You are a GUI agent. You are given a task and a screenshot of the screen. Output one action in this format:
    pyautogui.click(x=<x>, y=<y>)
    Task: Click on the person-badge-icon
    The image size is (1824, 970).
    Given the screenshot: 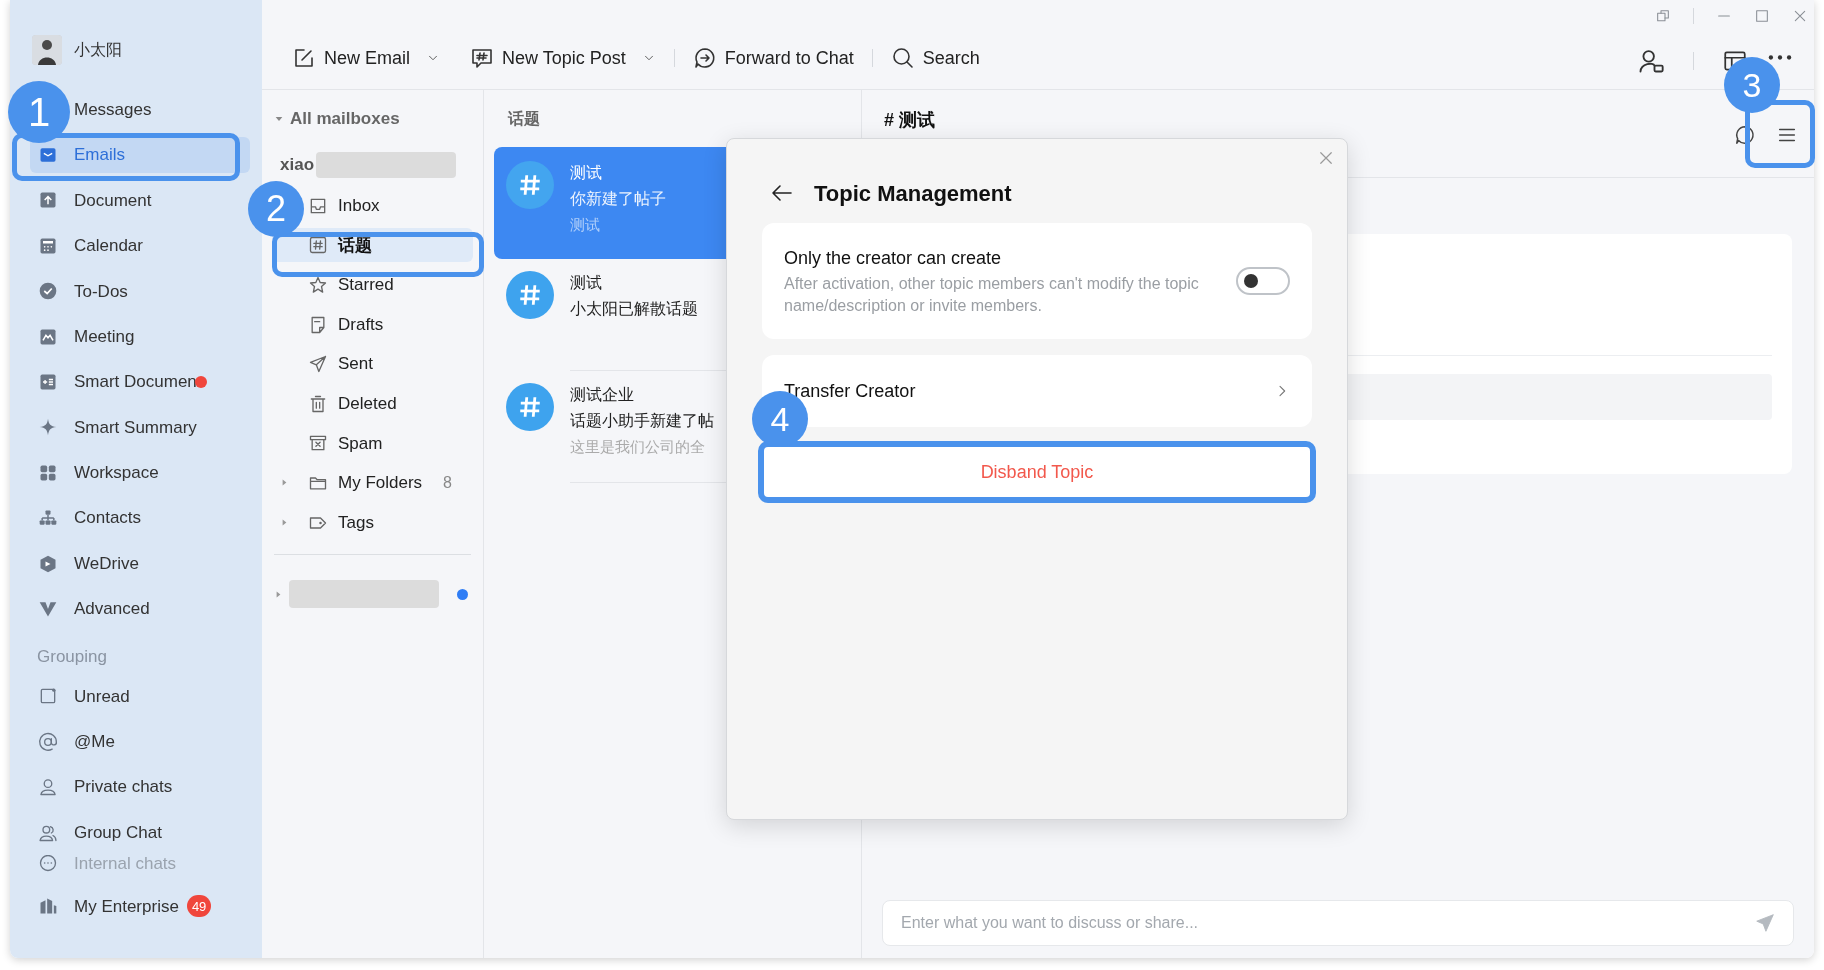 What is the action you would take?
    pyautogui.click(x=1651, y=61)
    